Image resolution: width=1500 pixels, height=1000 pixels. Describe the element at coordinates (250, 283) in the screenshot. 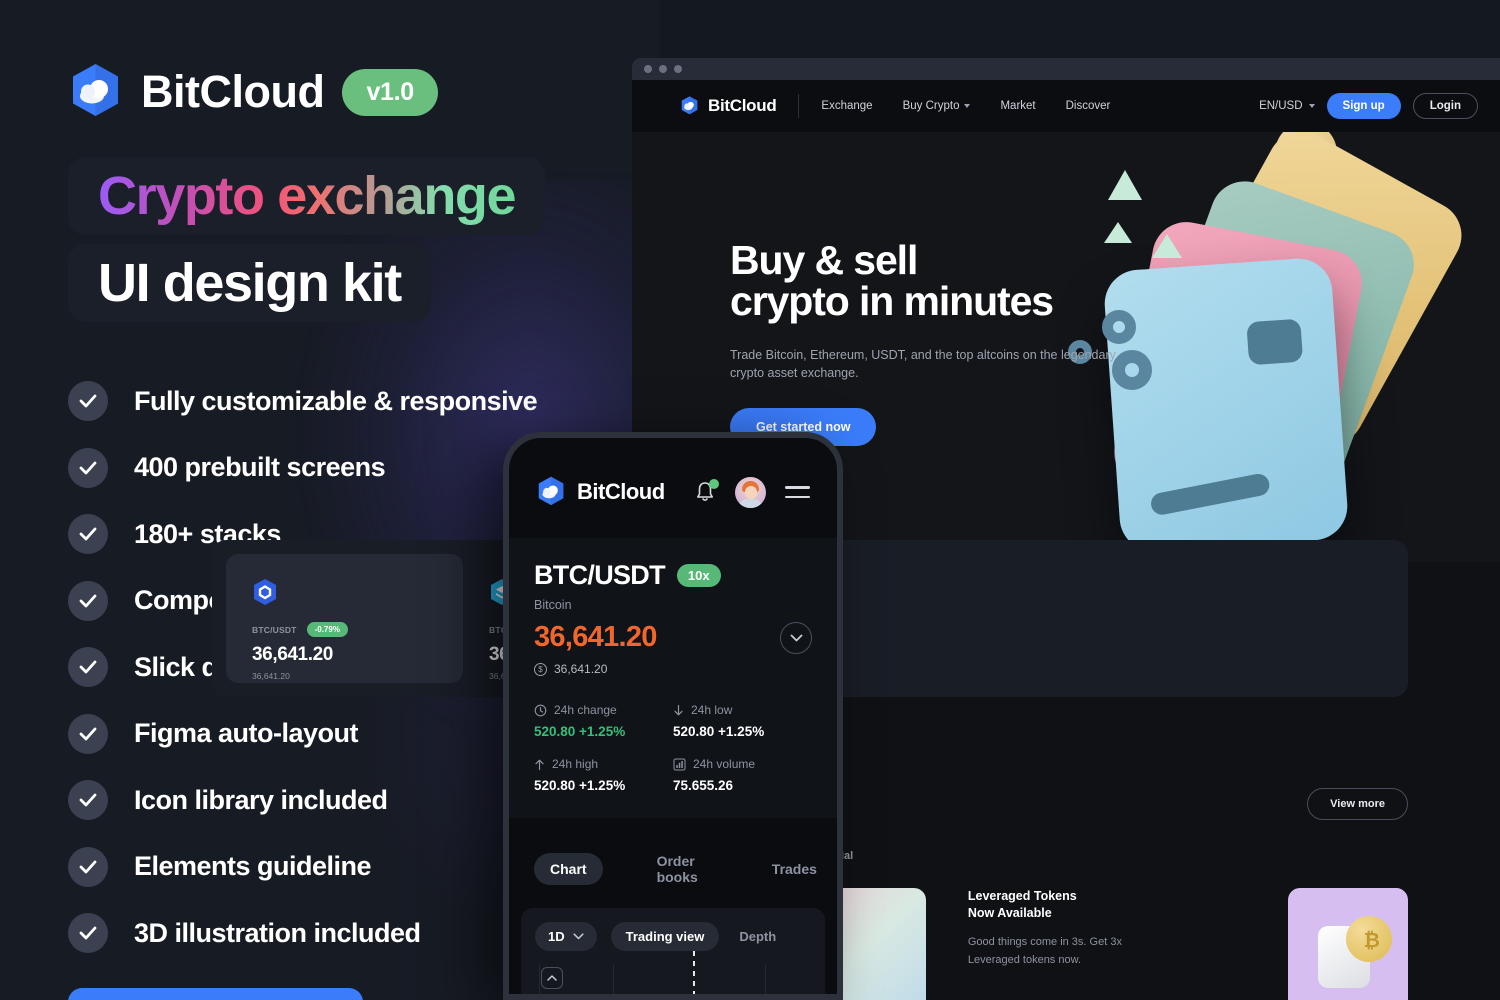

I see `headline-ui-design-kit: UI design kit` at that location.